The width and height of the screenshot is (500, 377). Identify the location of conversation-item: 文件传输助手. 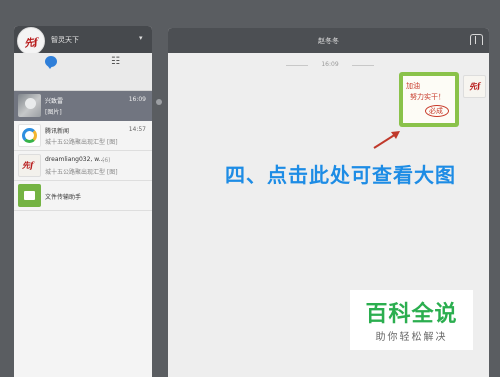
(83, 196).